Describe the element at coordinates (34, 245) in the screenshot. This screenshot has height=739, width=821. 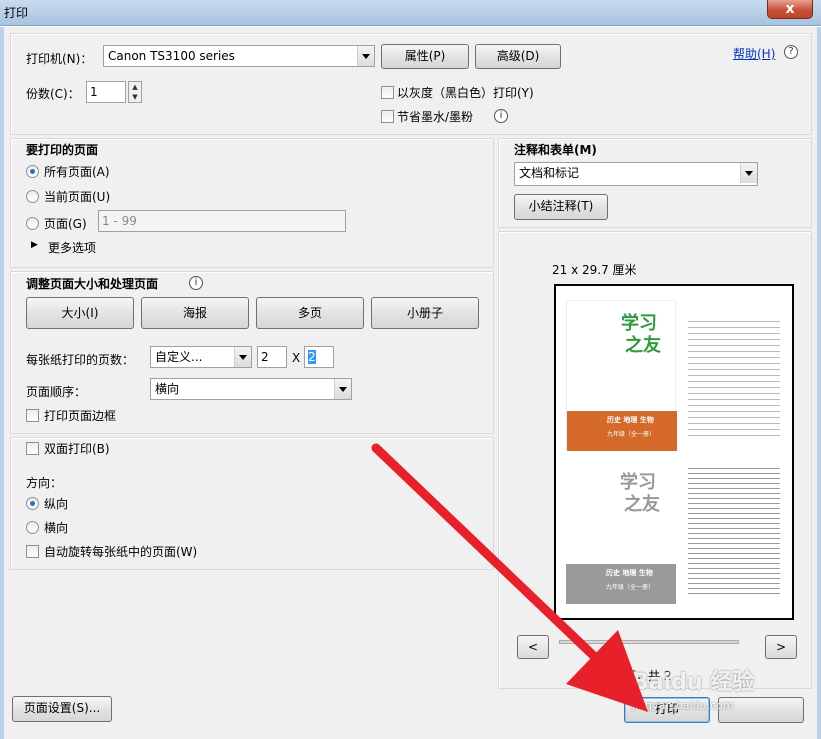
I see `expand-triangle-icon: ▶` at that location.